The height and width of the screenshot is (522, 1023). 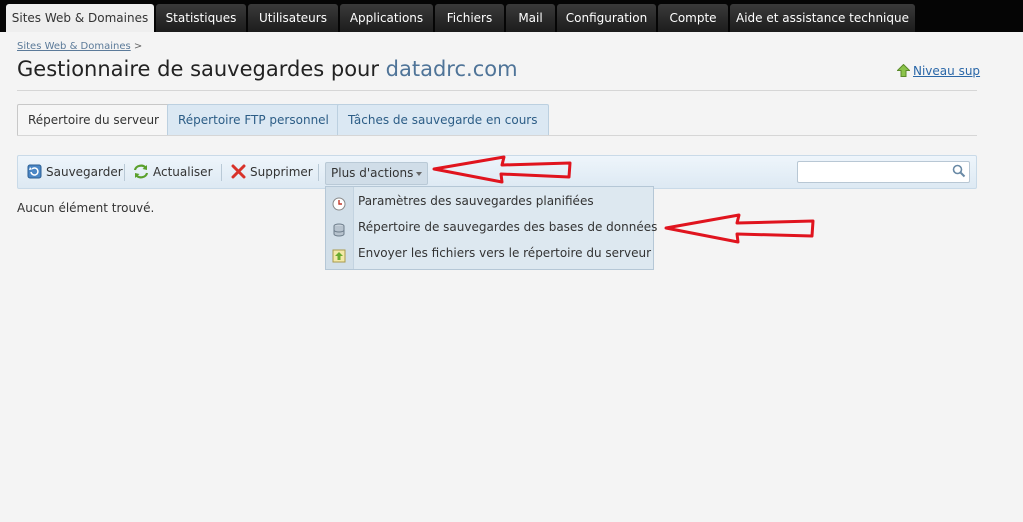 I want to click on subtab-taches-sauvegarde: Tâches de sauvegarde en cours, so click(x=443, y=119).